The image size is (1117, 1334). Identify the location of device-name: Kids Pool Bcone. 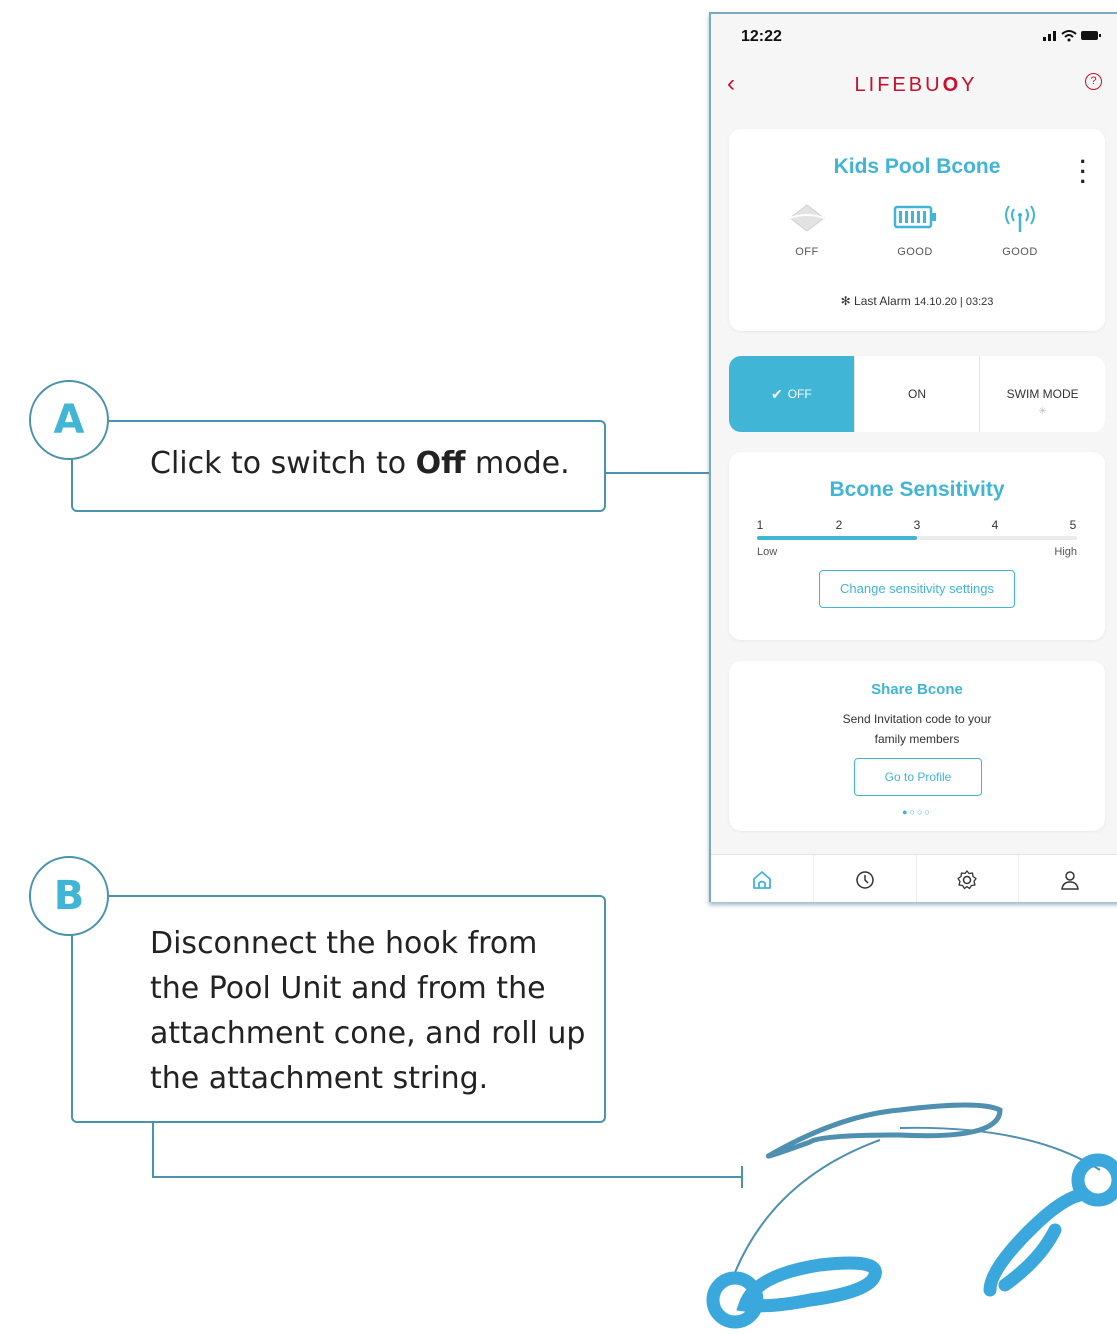
(917, 166).